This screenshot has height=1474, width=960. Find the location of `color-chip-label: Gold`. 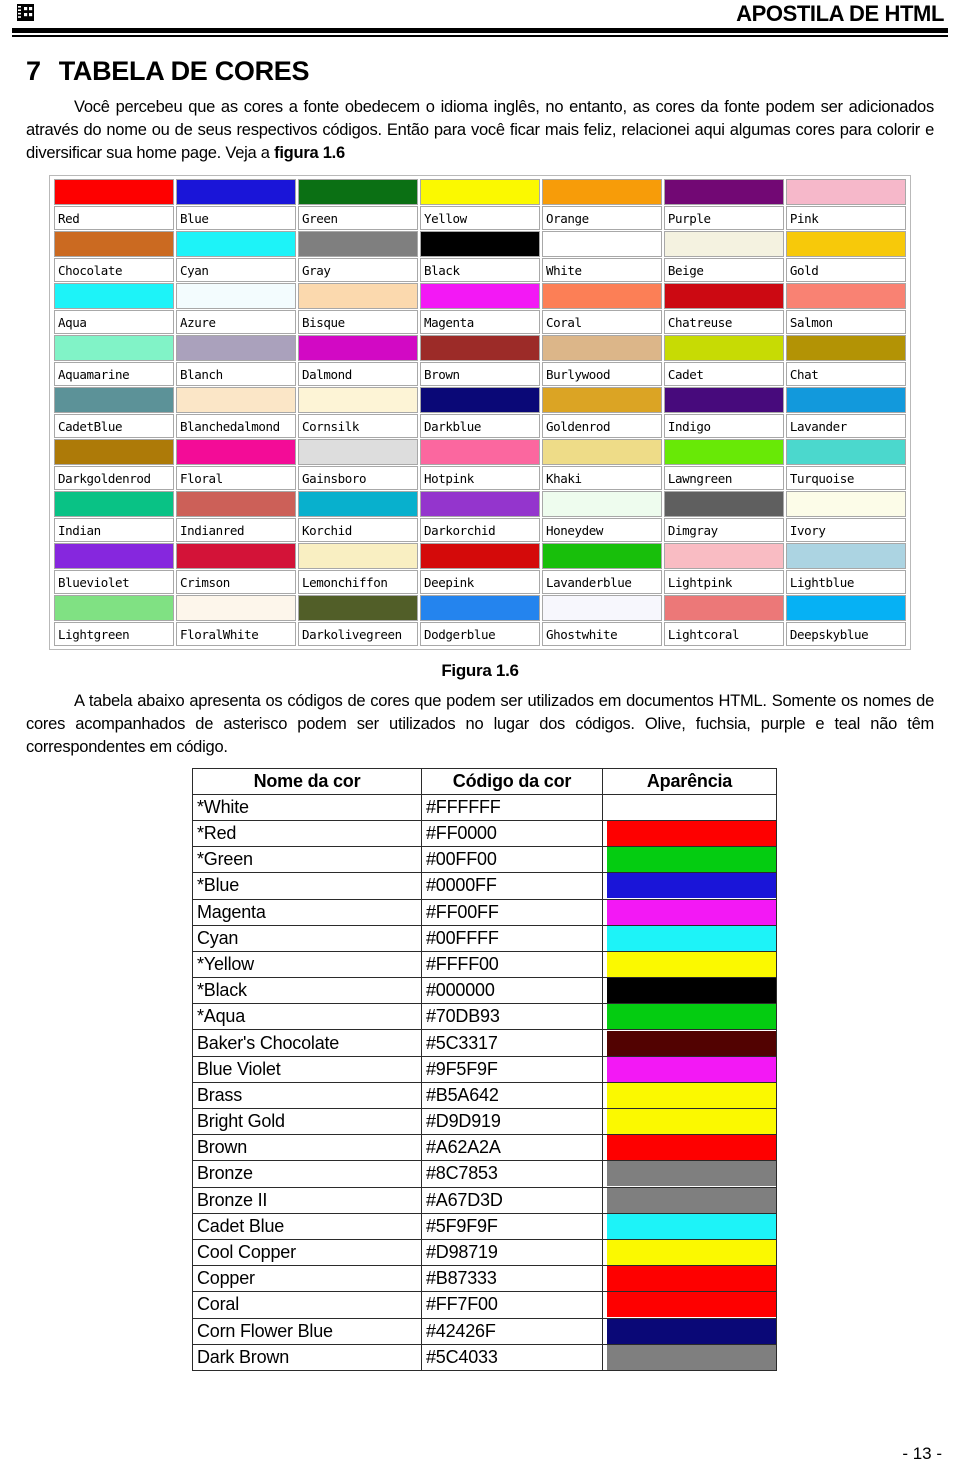

color-chip-label: Gold is located at coordinates (845, 270).